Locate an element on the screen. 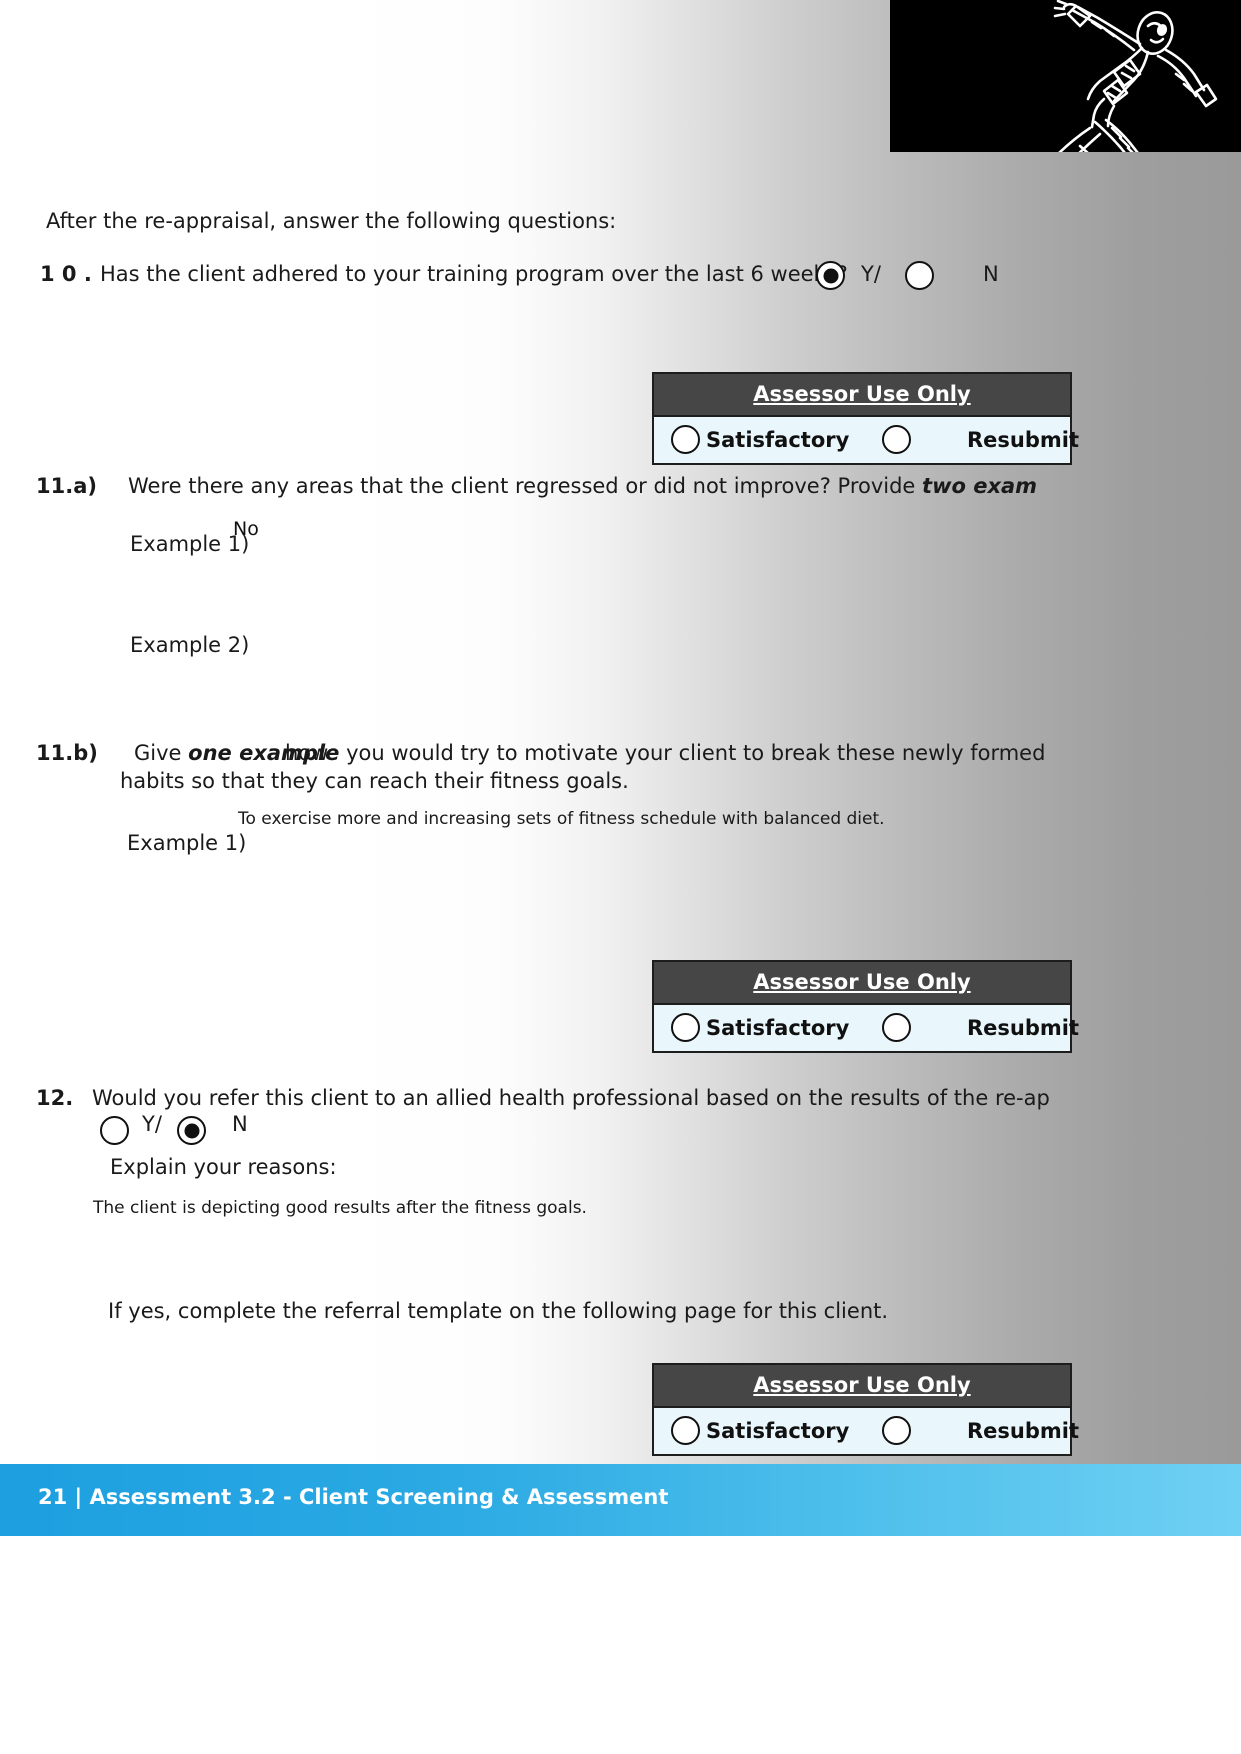  assessor-box-2-radio-satisfactory is located at coordinates (685, 1027).